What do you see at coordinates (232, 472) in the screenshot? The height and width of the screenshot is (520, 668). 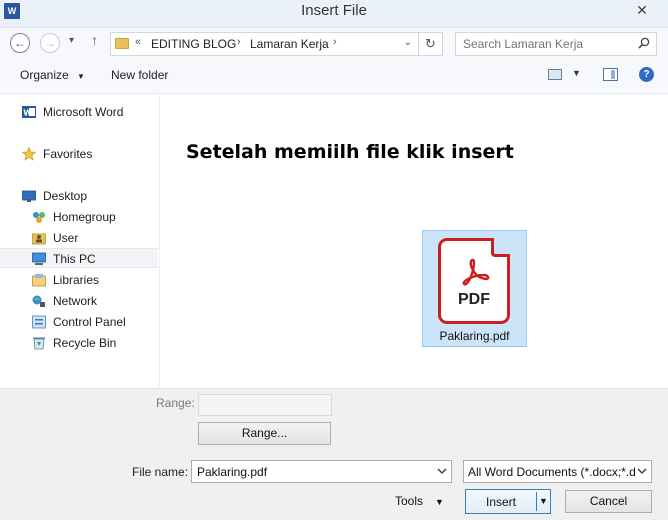 I see `file-name-value: Paklaring.pdf` at bounding box center [232, 472].